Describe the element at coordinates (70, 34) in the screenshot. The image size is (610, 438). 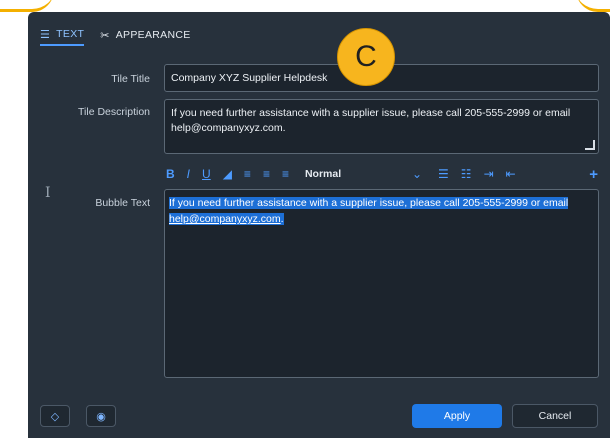
I see `tab-text-label: TEXT` at that location.